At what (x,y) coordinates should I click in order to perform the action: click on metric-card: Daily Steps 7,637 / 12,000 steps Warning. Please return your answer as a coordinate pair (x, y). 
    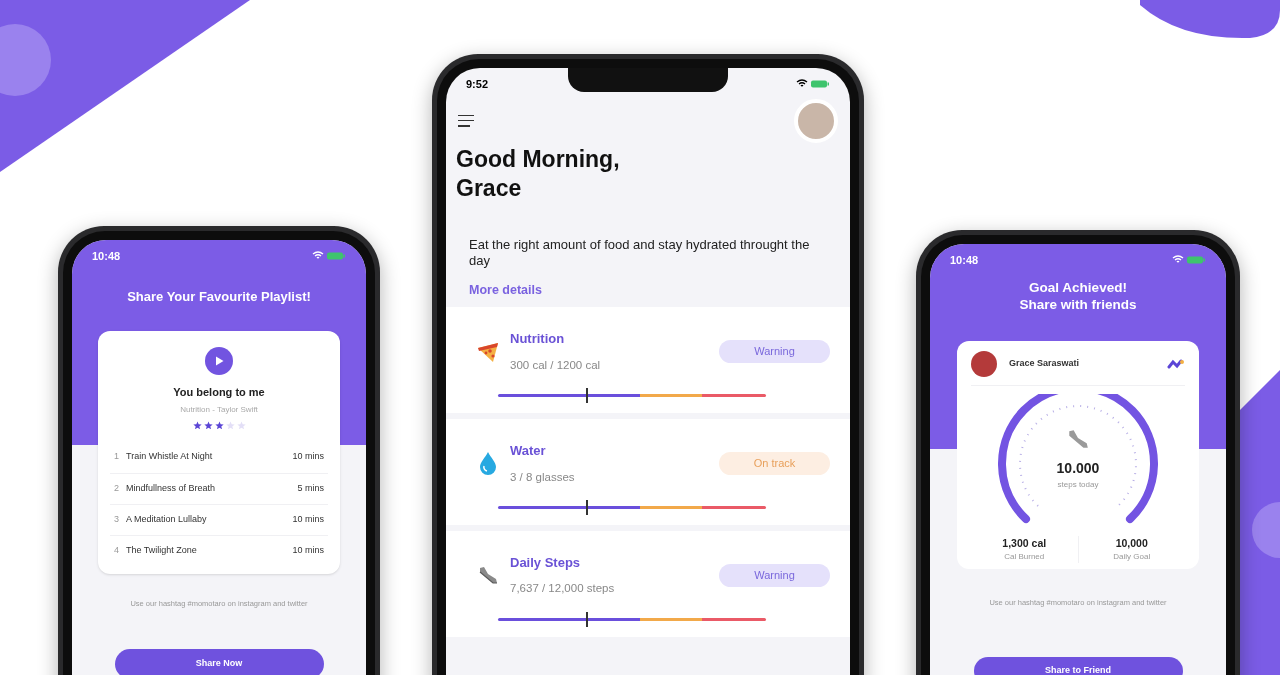
    Looking at the image, I should click on (648, 583).